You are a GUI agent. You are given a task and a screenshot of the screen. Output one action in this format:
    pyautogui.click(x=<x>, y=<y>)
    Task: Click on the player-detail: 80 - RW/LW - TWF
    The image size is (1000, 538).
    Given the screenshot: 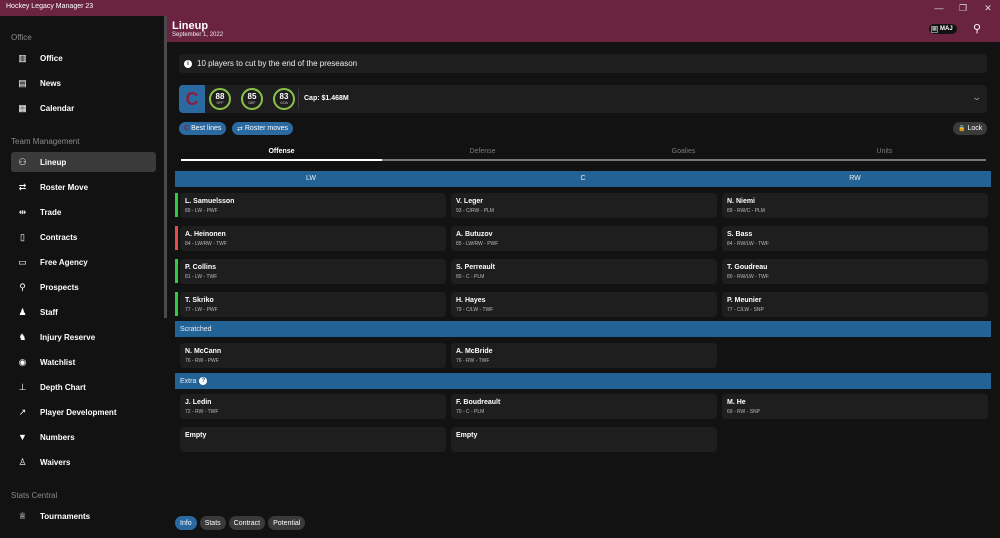 What is the action you would take?
    pyautogui.click(x=748, y=277)
    